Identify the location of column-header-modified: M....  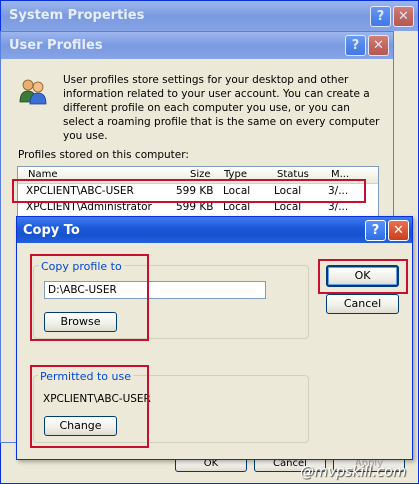
(340, 175).